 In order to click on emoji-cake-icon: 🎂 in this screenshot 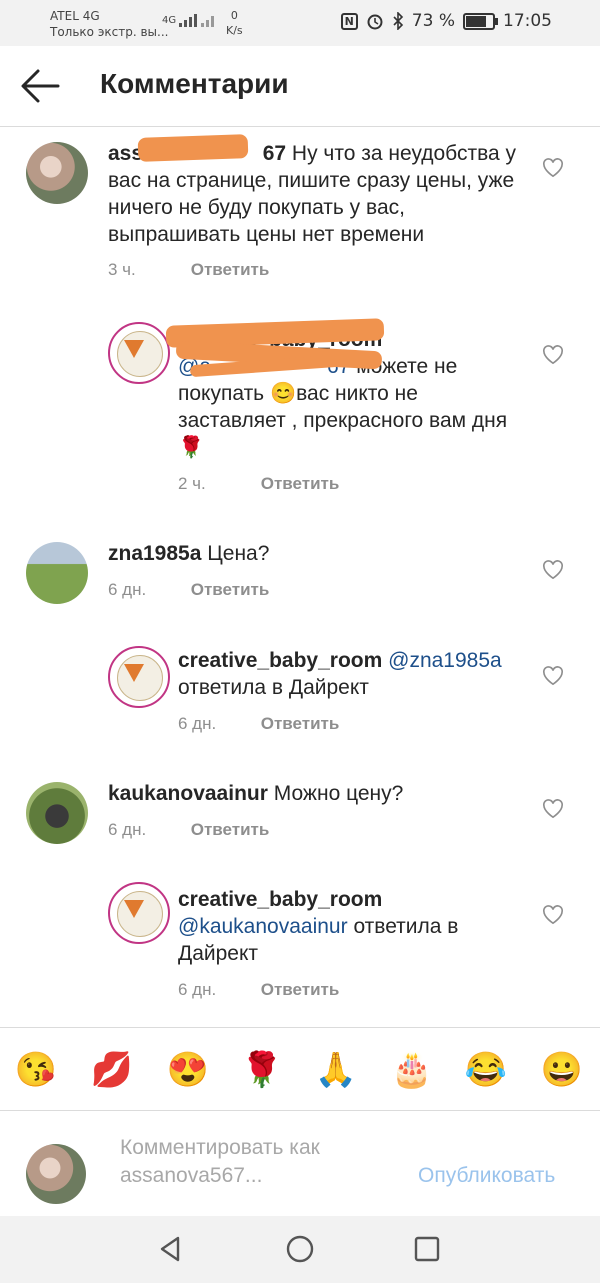, I will do `click(412, 1070)`.